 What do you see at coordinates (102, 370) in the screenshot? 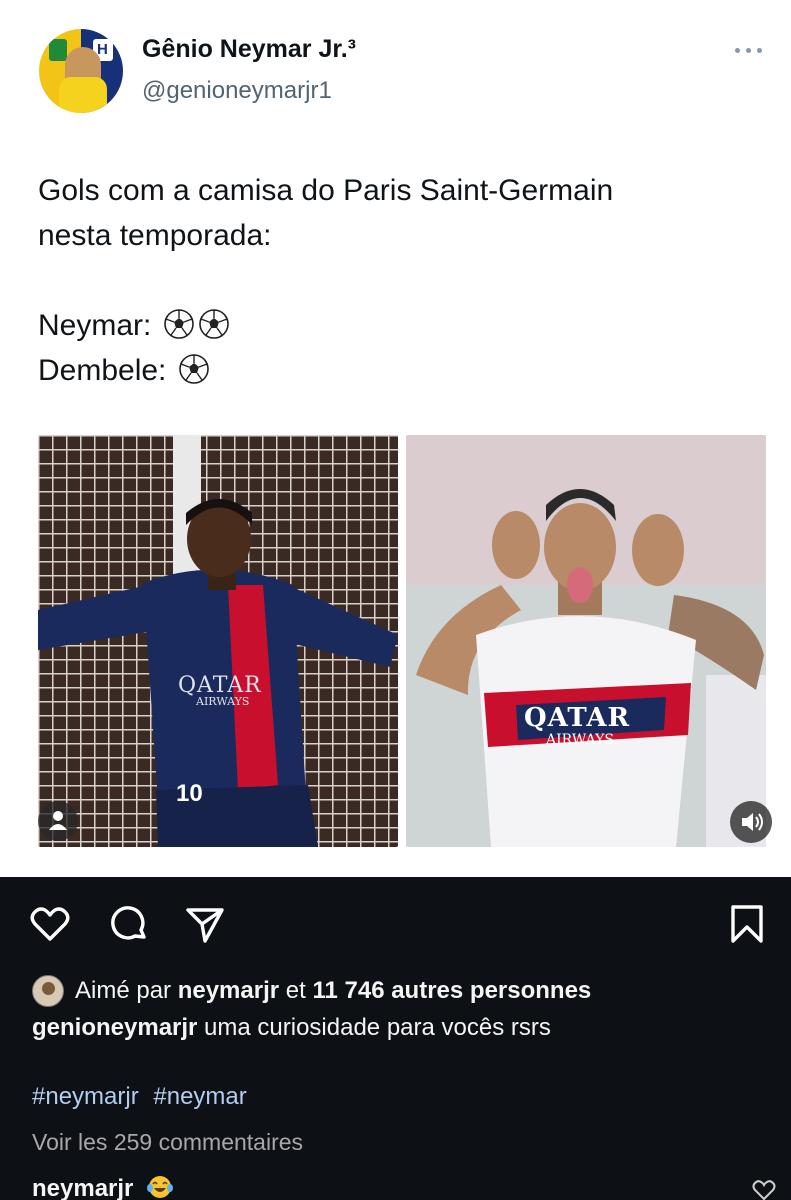
I see `player-label: Dembele:` at bounding box center [102, 370].